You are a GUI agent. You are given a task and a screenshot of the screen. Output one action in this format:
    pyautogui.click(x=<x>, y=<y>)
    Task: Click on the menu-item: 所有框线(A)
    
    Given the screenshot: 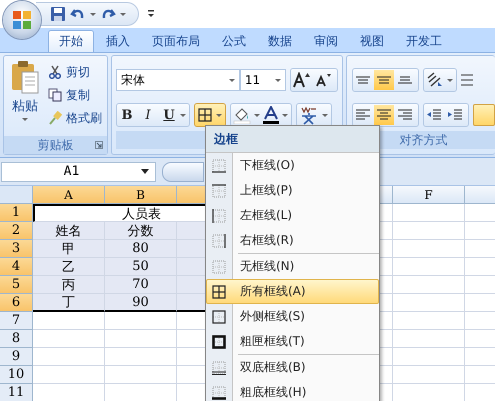 What is the action you would take?
    pyautogui.click(x=292, y=291)
    